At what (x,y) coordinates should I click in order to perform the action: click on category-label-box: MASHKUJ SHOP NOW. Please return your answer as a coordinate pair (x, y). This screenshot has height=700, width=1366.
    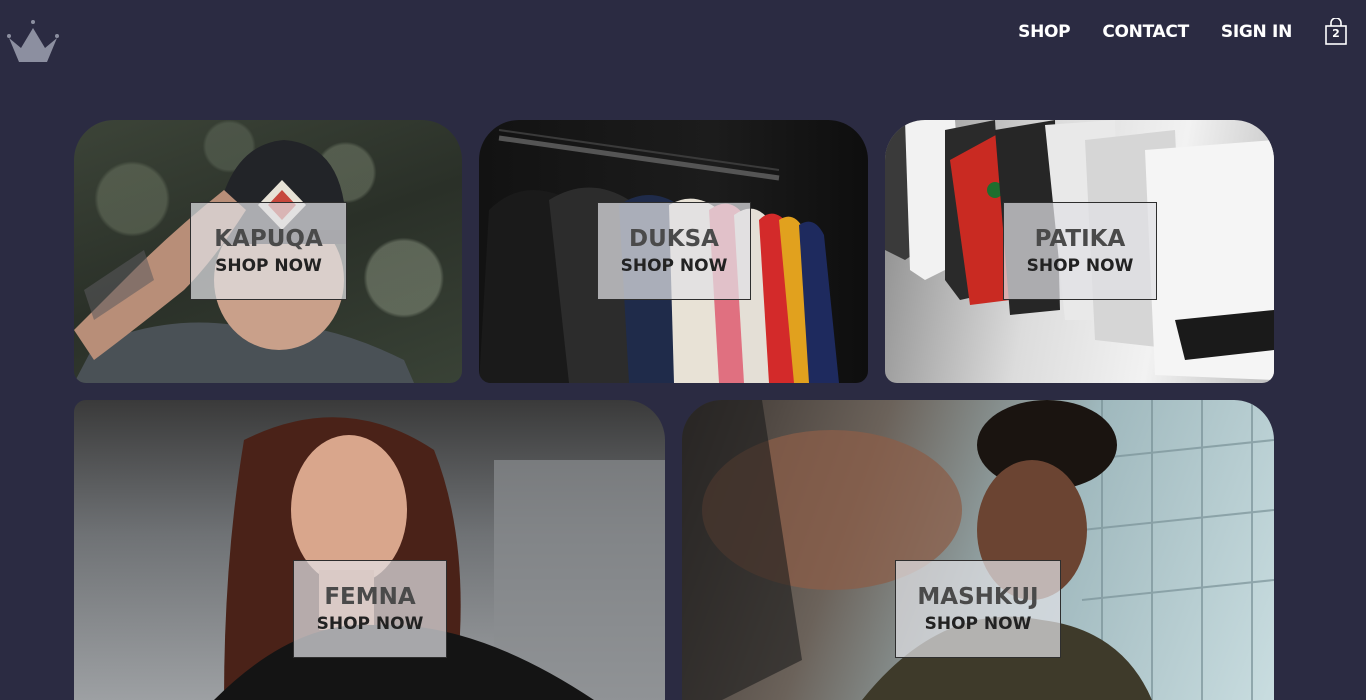
    Looking at the image, I should click on (978, 609).